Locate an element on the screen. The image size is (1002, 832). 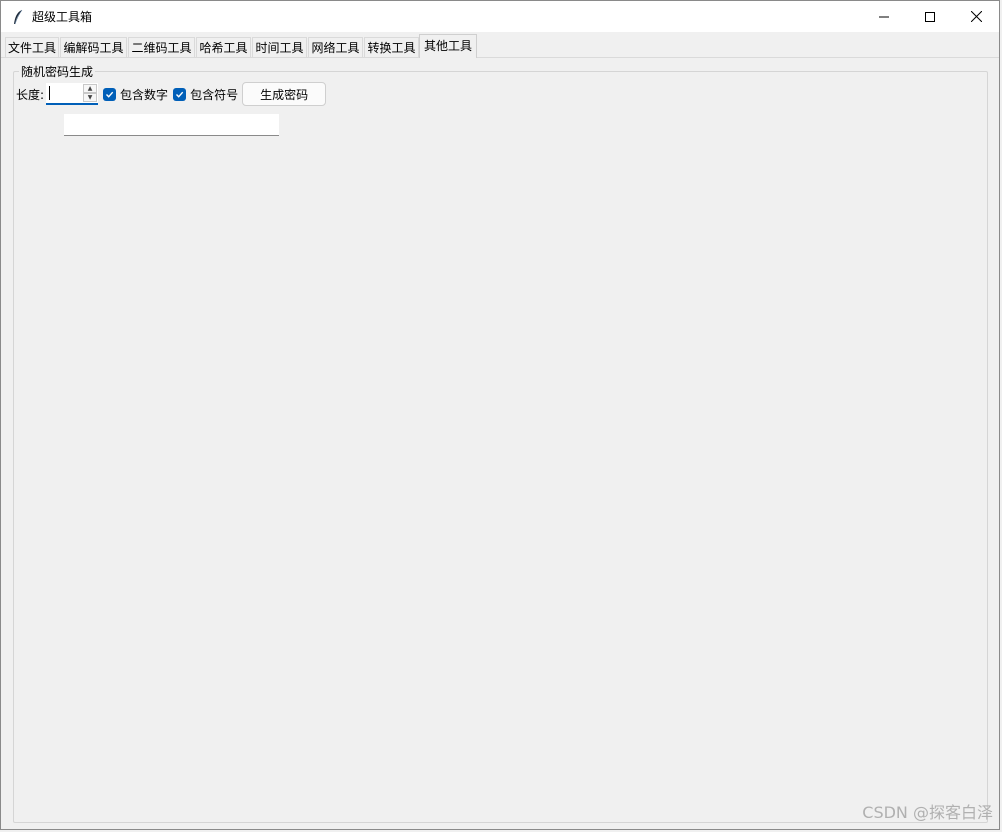
group-title: 随机密码生成 is located at coordinates (57, 71).